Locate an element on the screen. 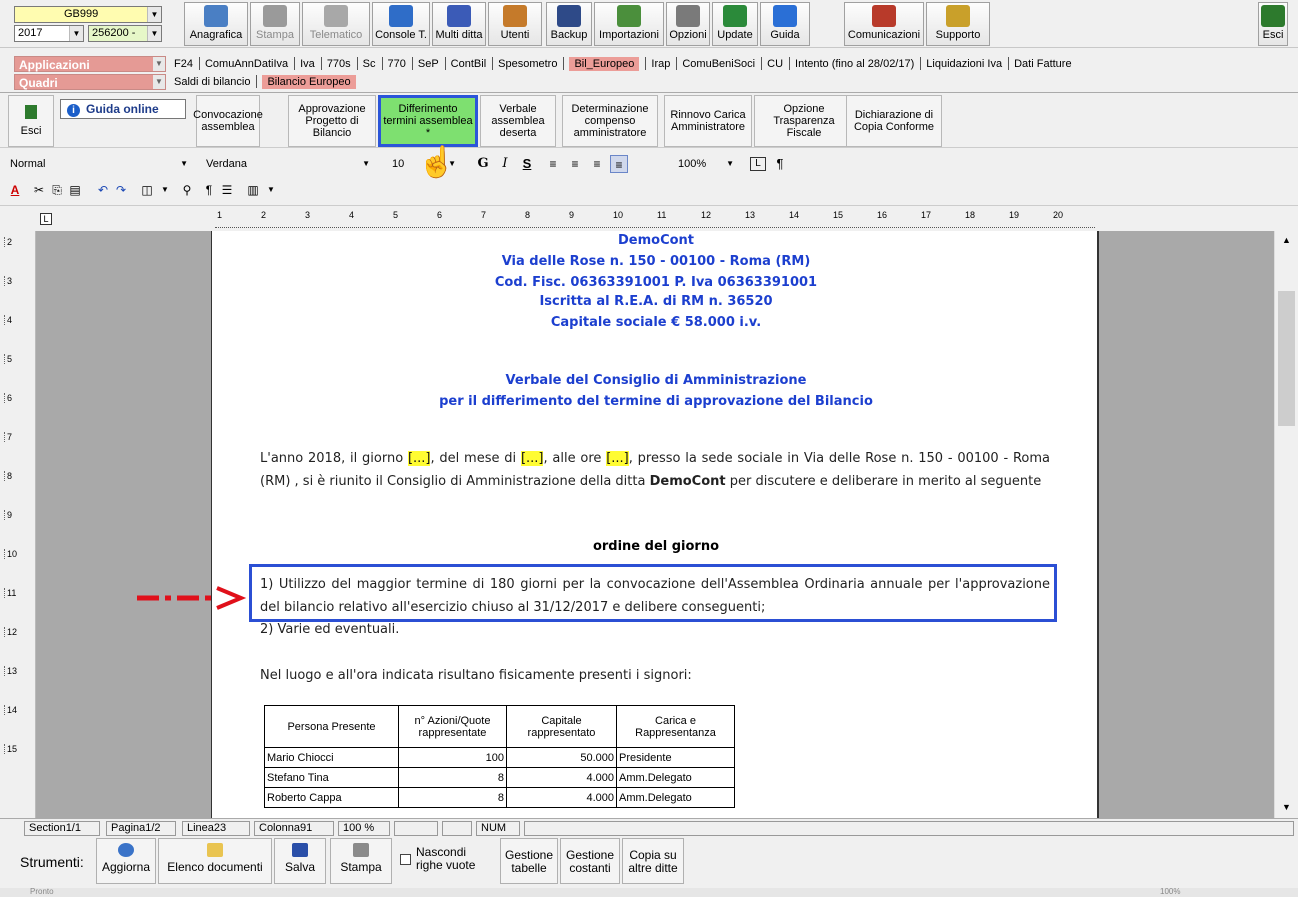 This screenshot has height=897, width=1298. style-select: Normal ▼ is located at coordinates (98, 164).